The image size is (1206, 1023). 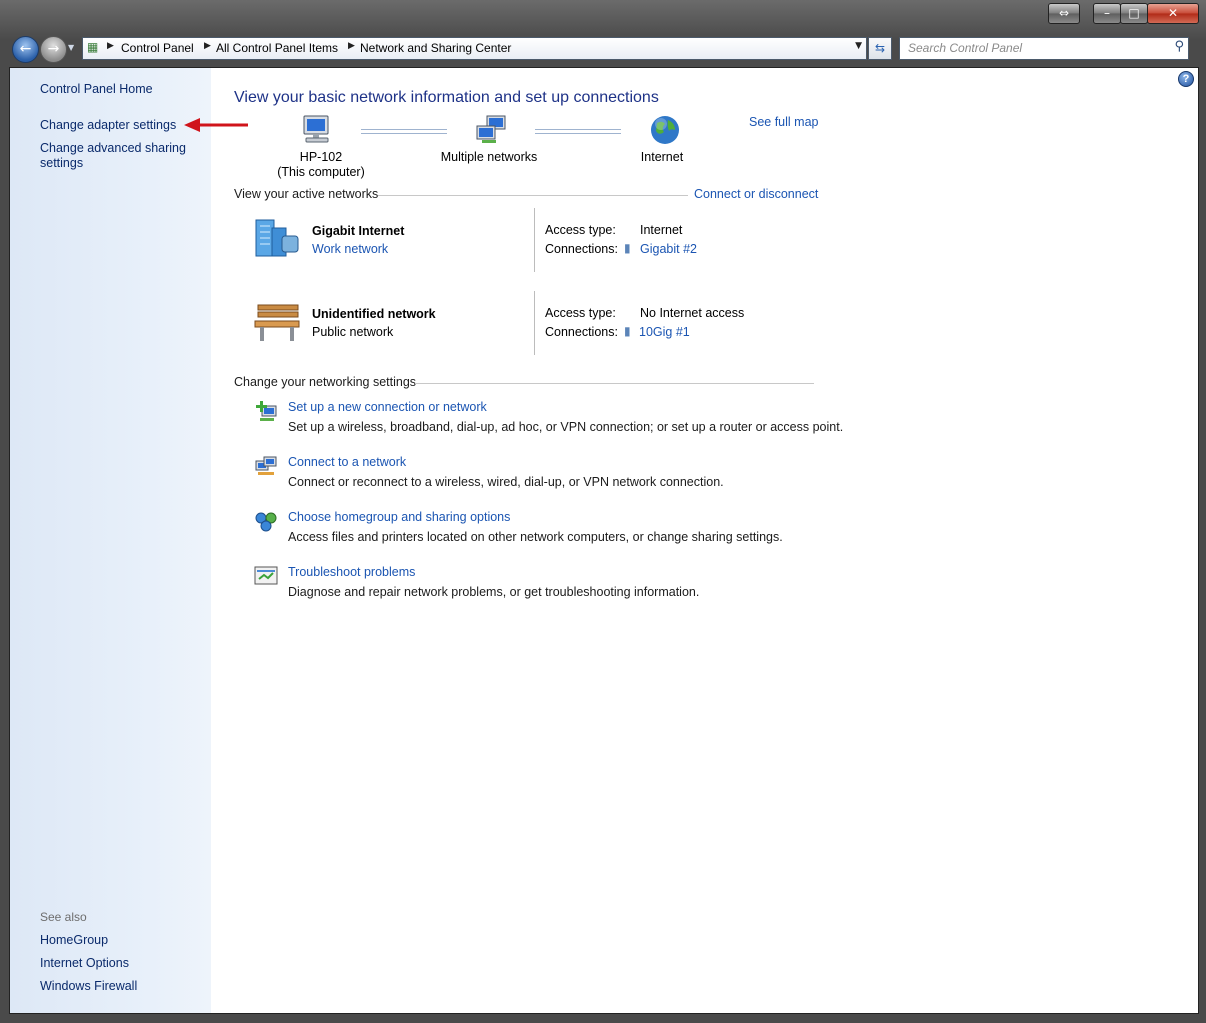 I want to click on task-link: Set up a new connection or network, so click(x=387, y=407).